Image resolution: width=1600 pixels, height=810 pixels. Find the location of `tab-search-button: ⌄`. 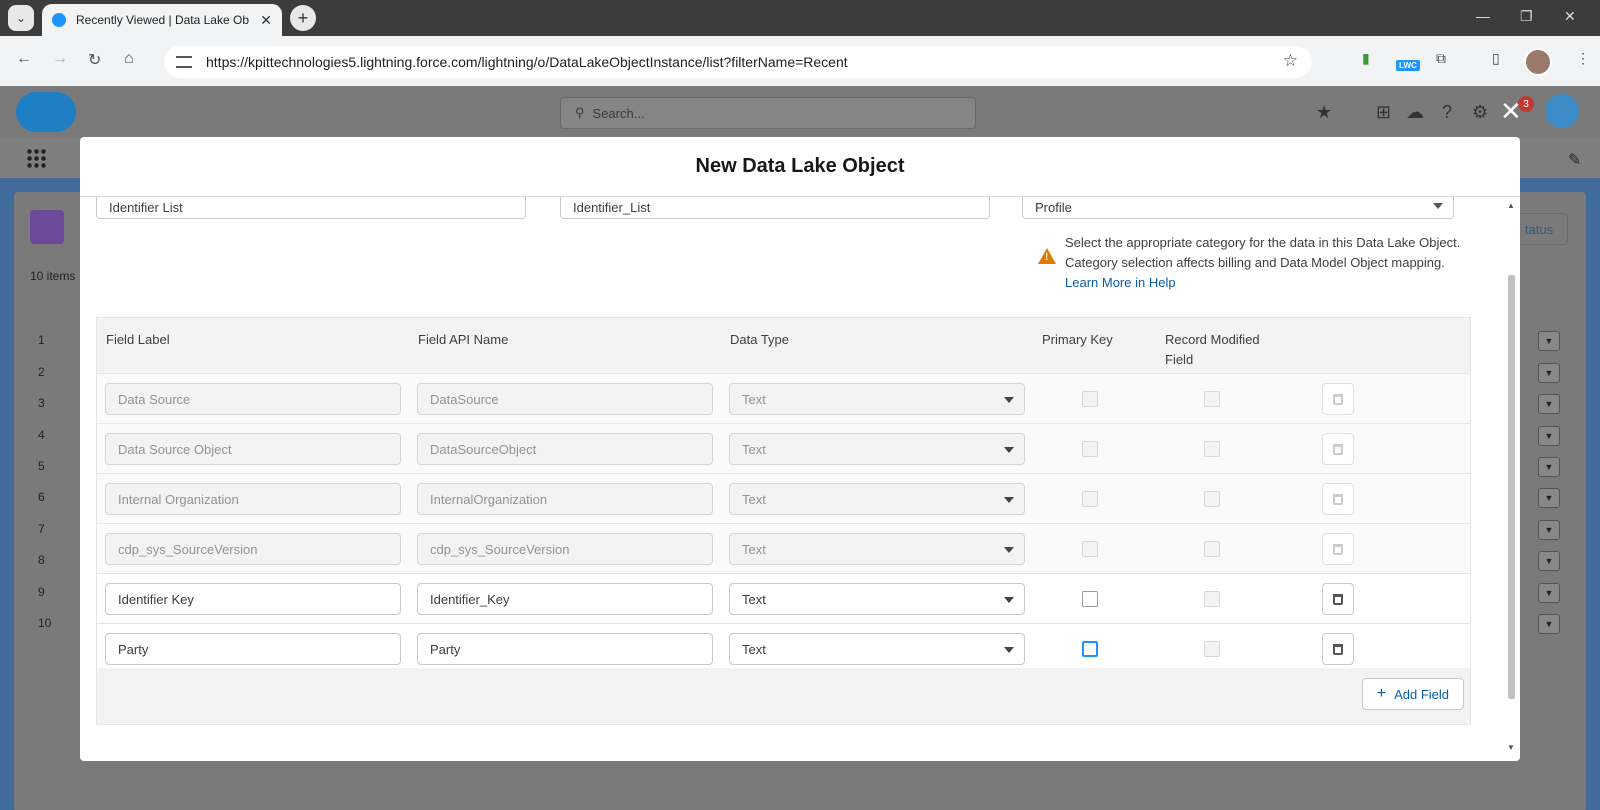

tab-search-button: ⌄ is located at coordinates (21, 18).